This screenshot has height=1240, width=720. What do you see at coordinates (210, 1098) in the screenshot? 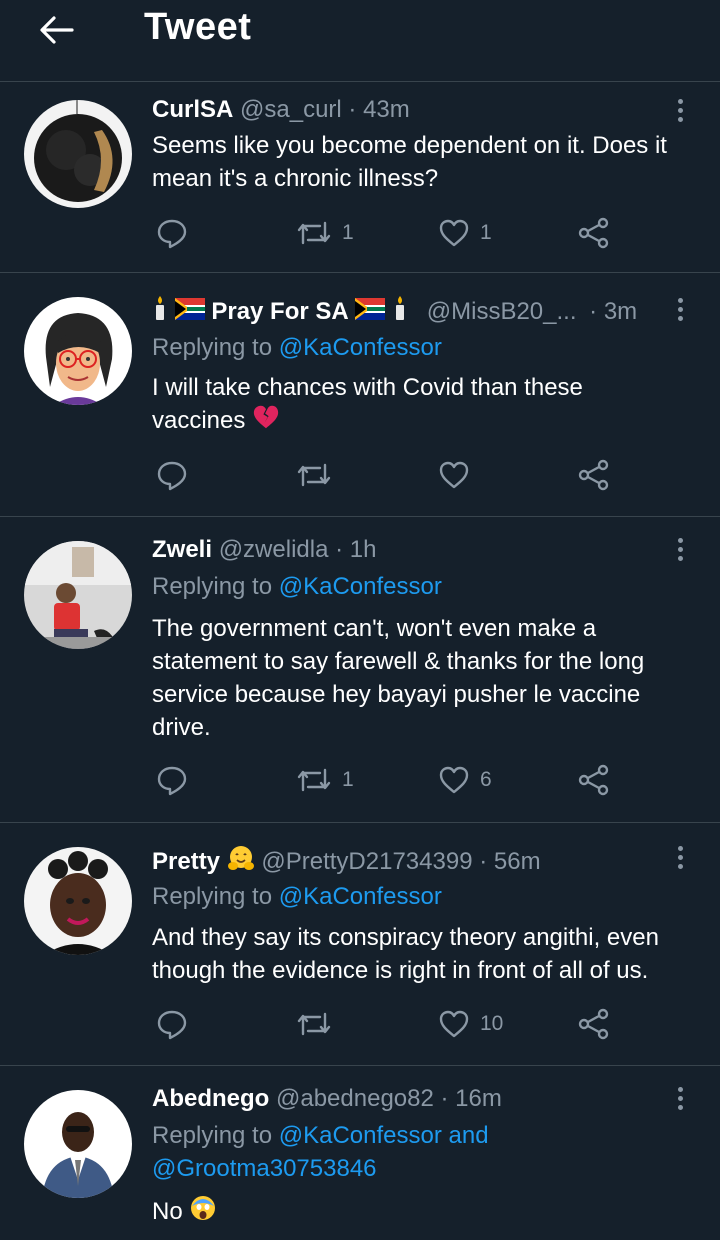
I see `display-name: Abednego` at bounding box center [210, 1098].